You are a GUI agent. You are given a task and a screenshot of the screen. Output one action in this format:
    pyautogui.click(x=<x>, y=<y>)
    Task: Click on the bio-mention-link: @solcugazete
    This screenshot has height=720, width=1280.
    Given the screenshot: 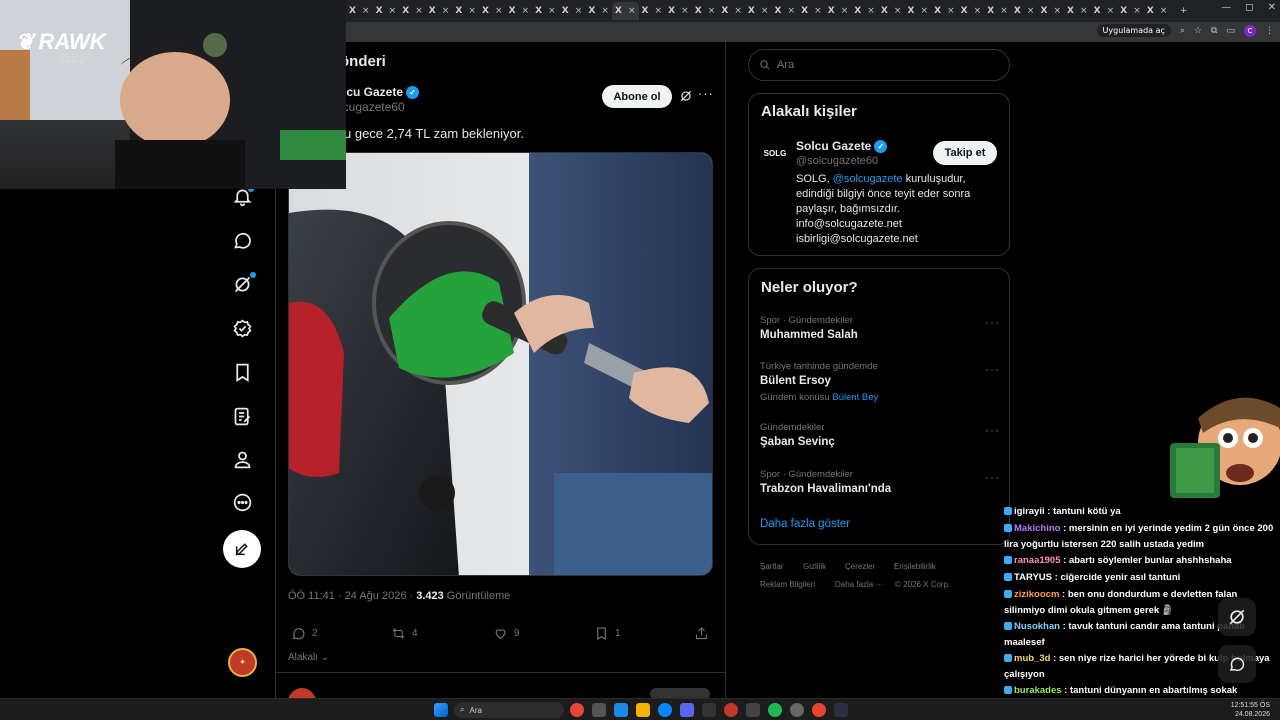 What is the action you would take?
    pyautogui.click(x=868, y=179)
    